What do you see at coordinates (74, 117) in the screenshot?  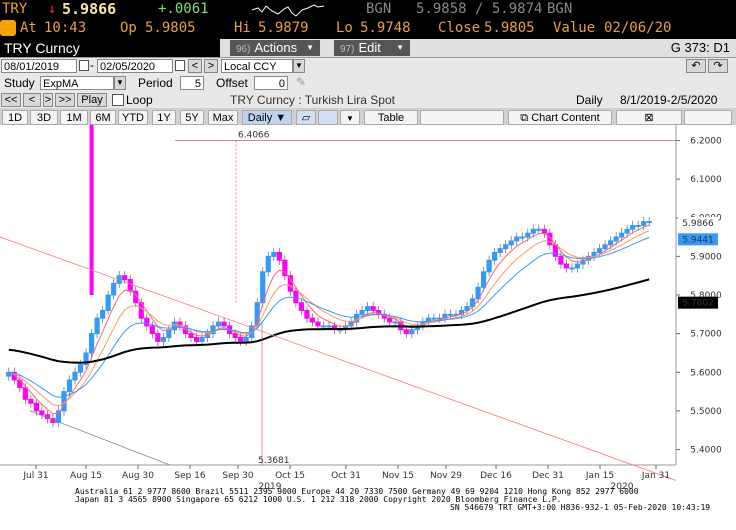 I see `tab-1m: 1M` at bounding box center [74, 117].